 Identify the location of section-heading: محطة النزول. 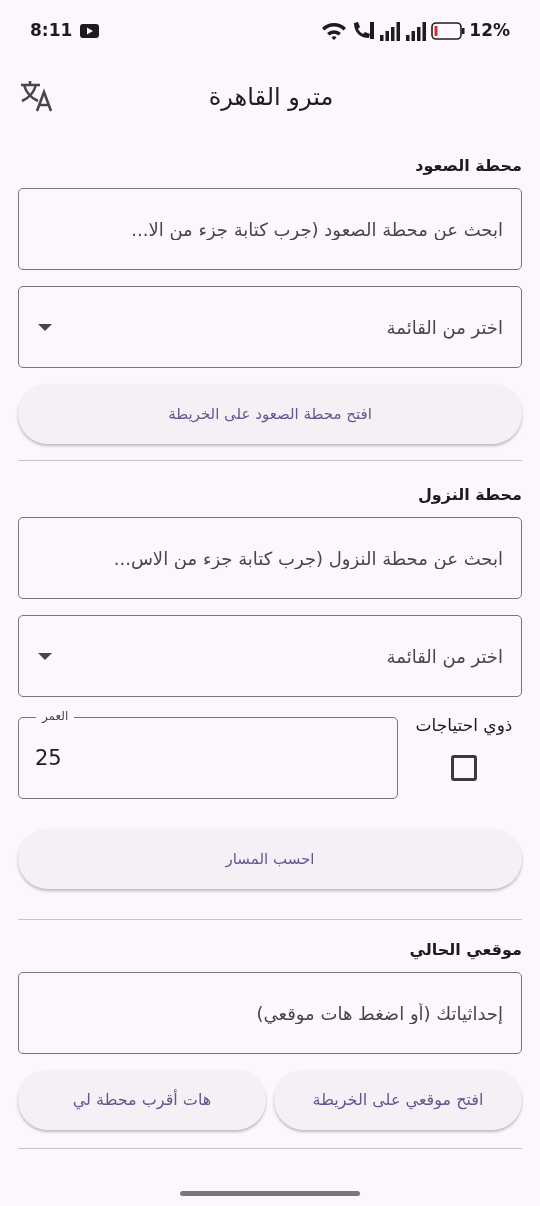
(469, 495).